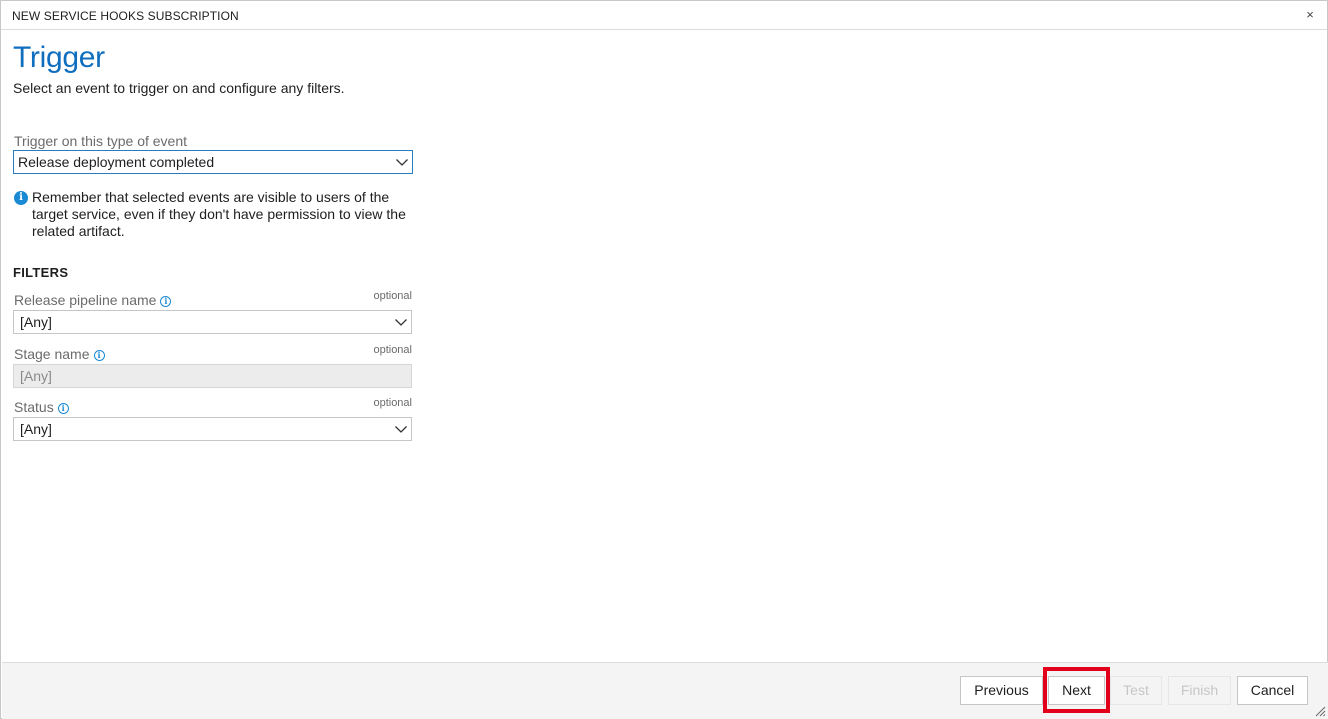  Describe the element at coordinates (1001, 690) in the screenshot. I see `previous-button: Previous` at that location.